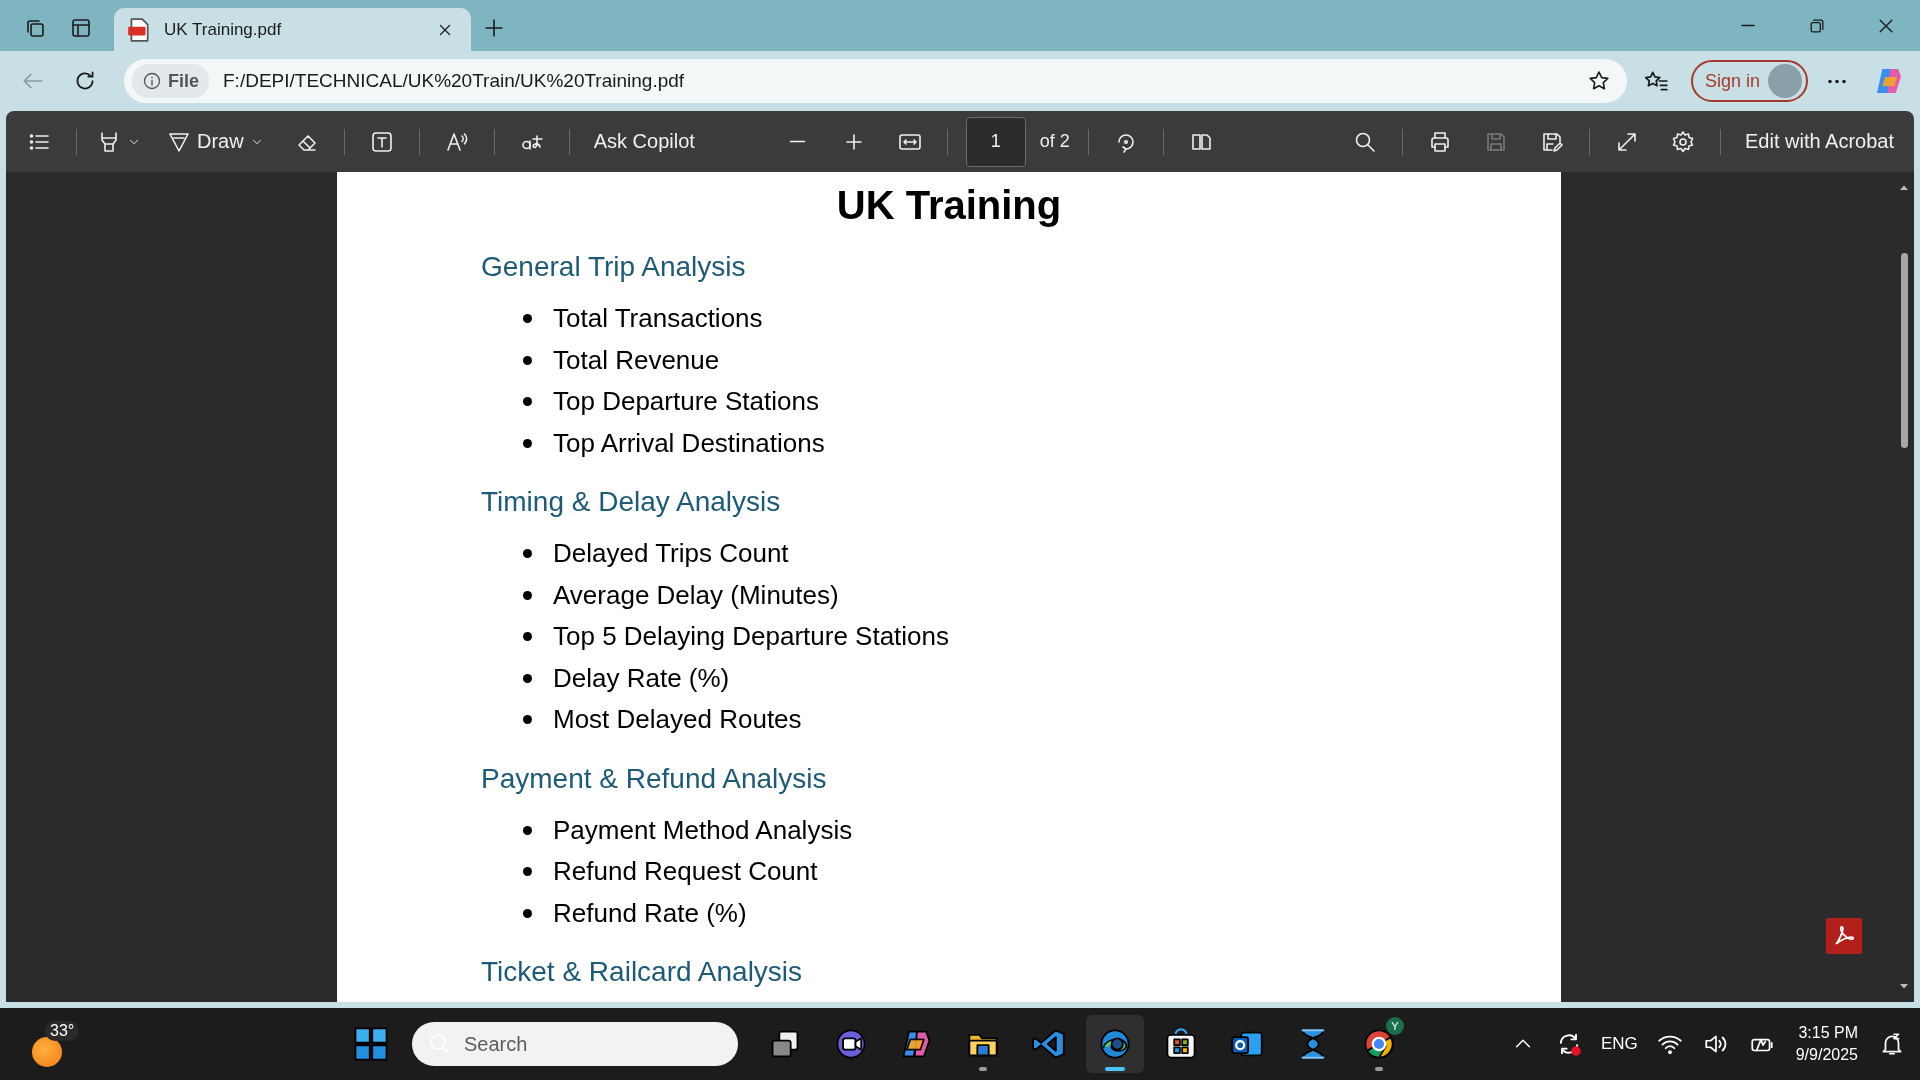 The height and width of the screenshot is (1080, 1920). I want to click on taskbar-app-button: Y, so click(1379, 1044).